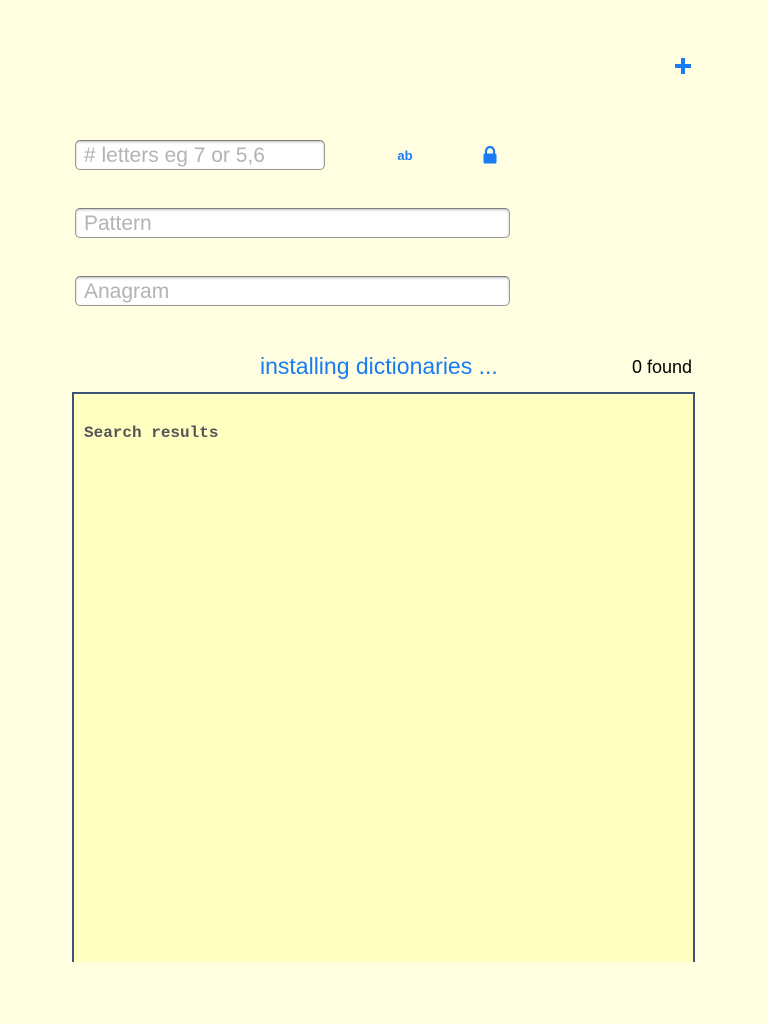  What do you see at coordinates (661, 367) in the screenshot?
I see `found-count: 0 found` at bounding box center [661, 367].